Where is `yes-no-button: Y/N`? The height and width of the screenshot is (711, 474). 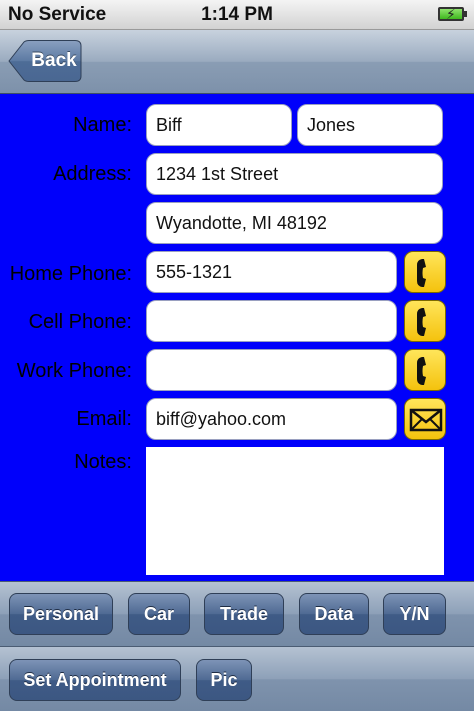
yes-no-button: Y/N is located at coordinates (414, 614).